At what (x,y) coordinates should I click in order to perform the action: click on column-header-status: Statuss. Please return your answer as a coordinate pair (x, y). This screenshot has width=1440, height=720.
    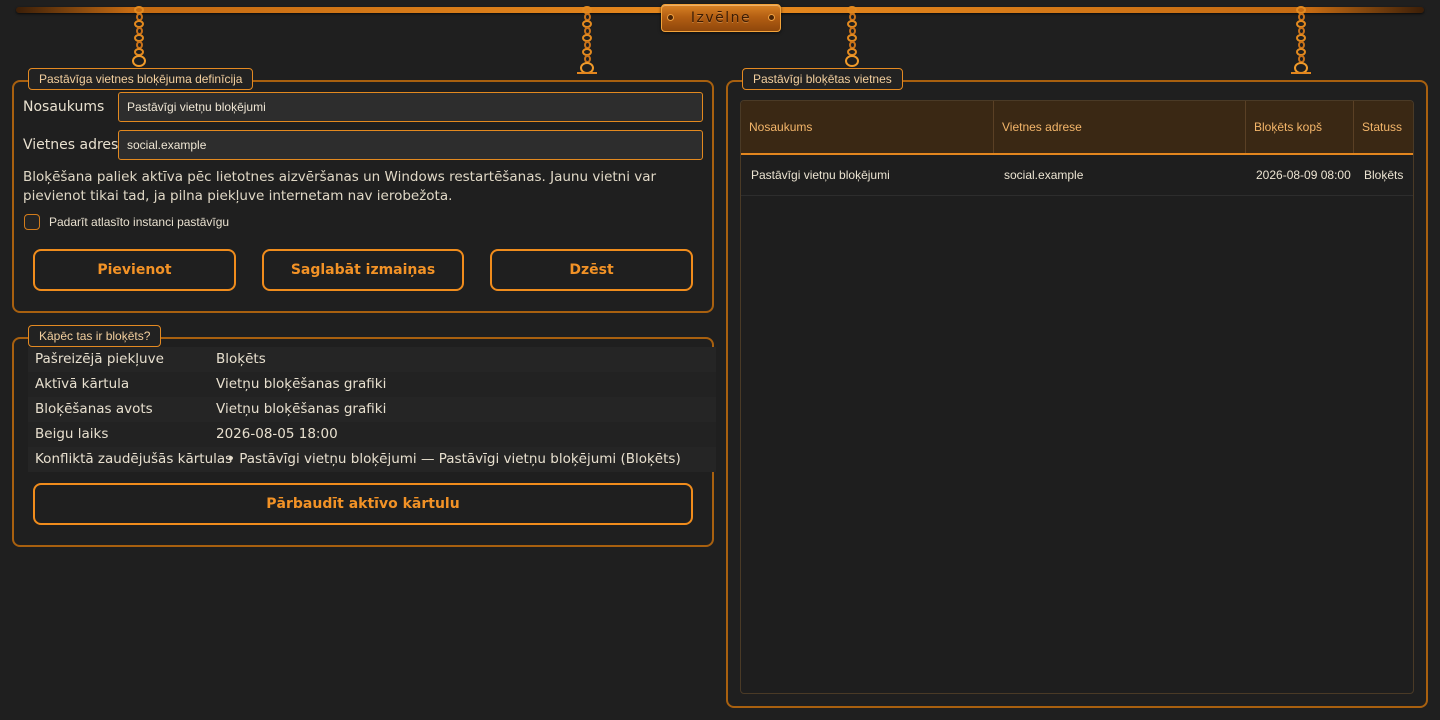
    Looking at the image, I should click on (1383, 127).